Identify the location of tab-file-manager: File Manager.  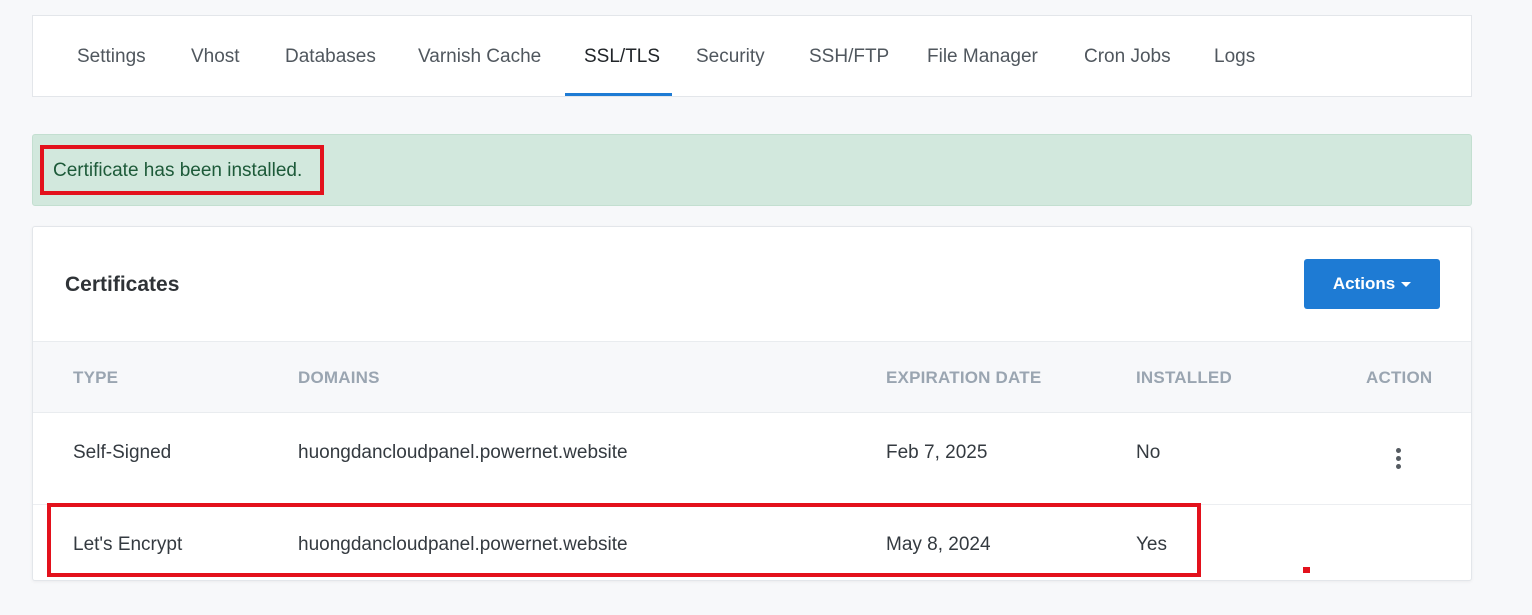
(982, 56).